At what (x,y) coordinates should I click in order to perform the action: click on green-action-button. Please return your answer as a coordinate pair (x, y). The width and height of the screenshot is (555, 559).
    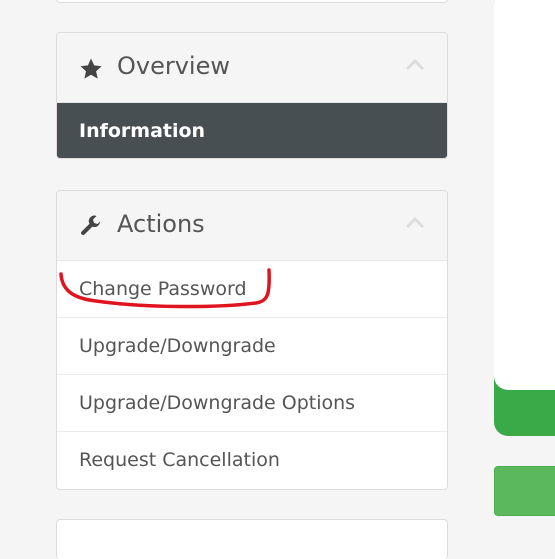
    Looking at the image, I should click on (524, 491).